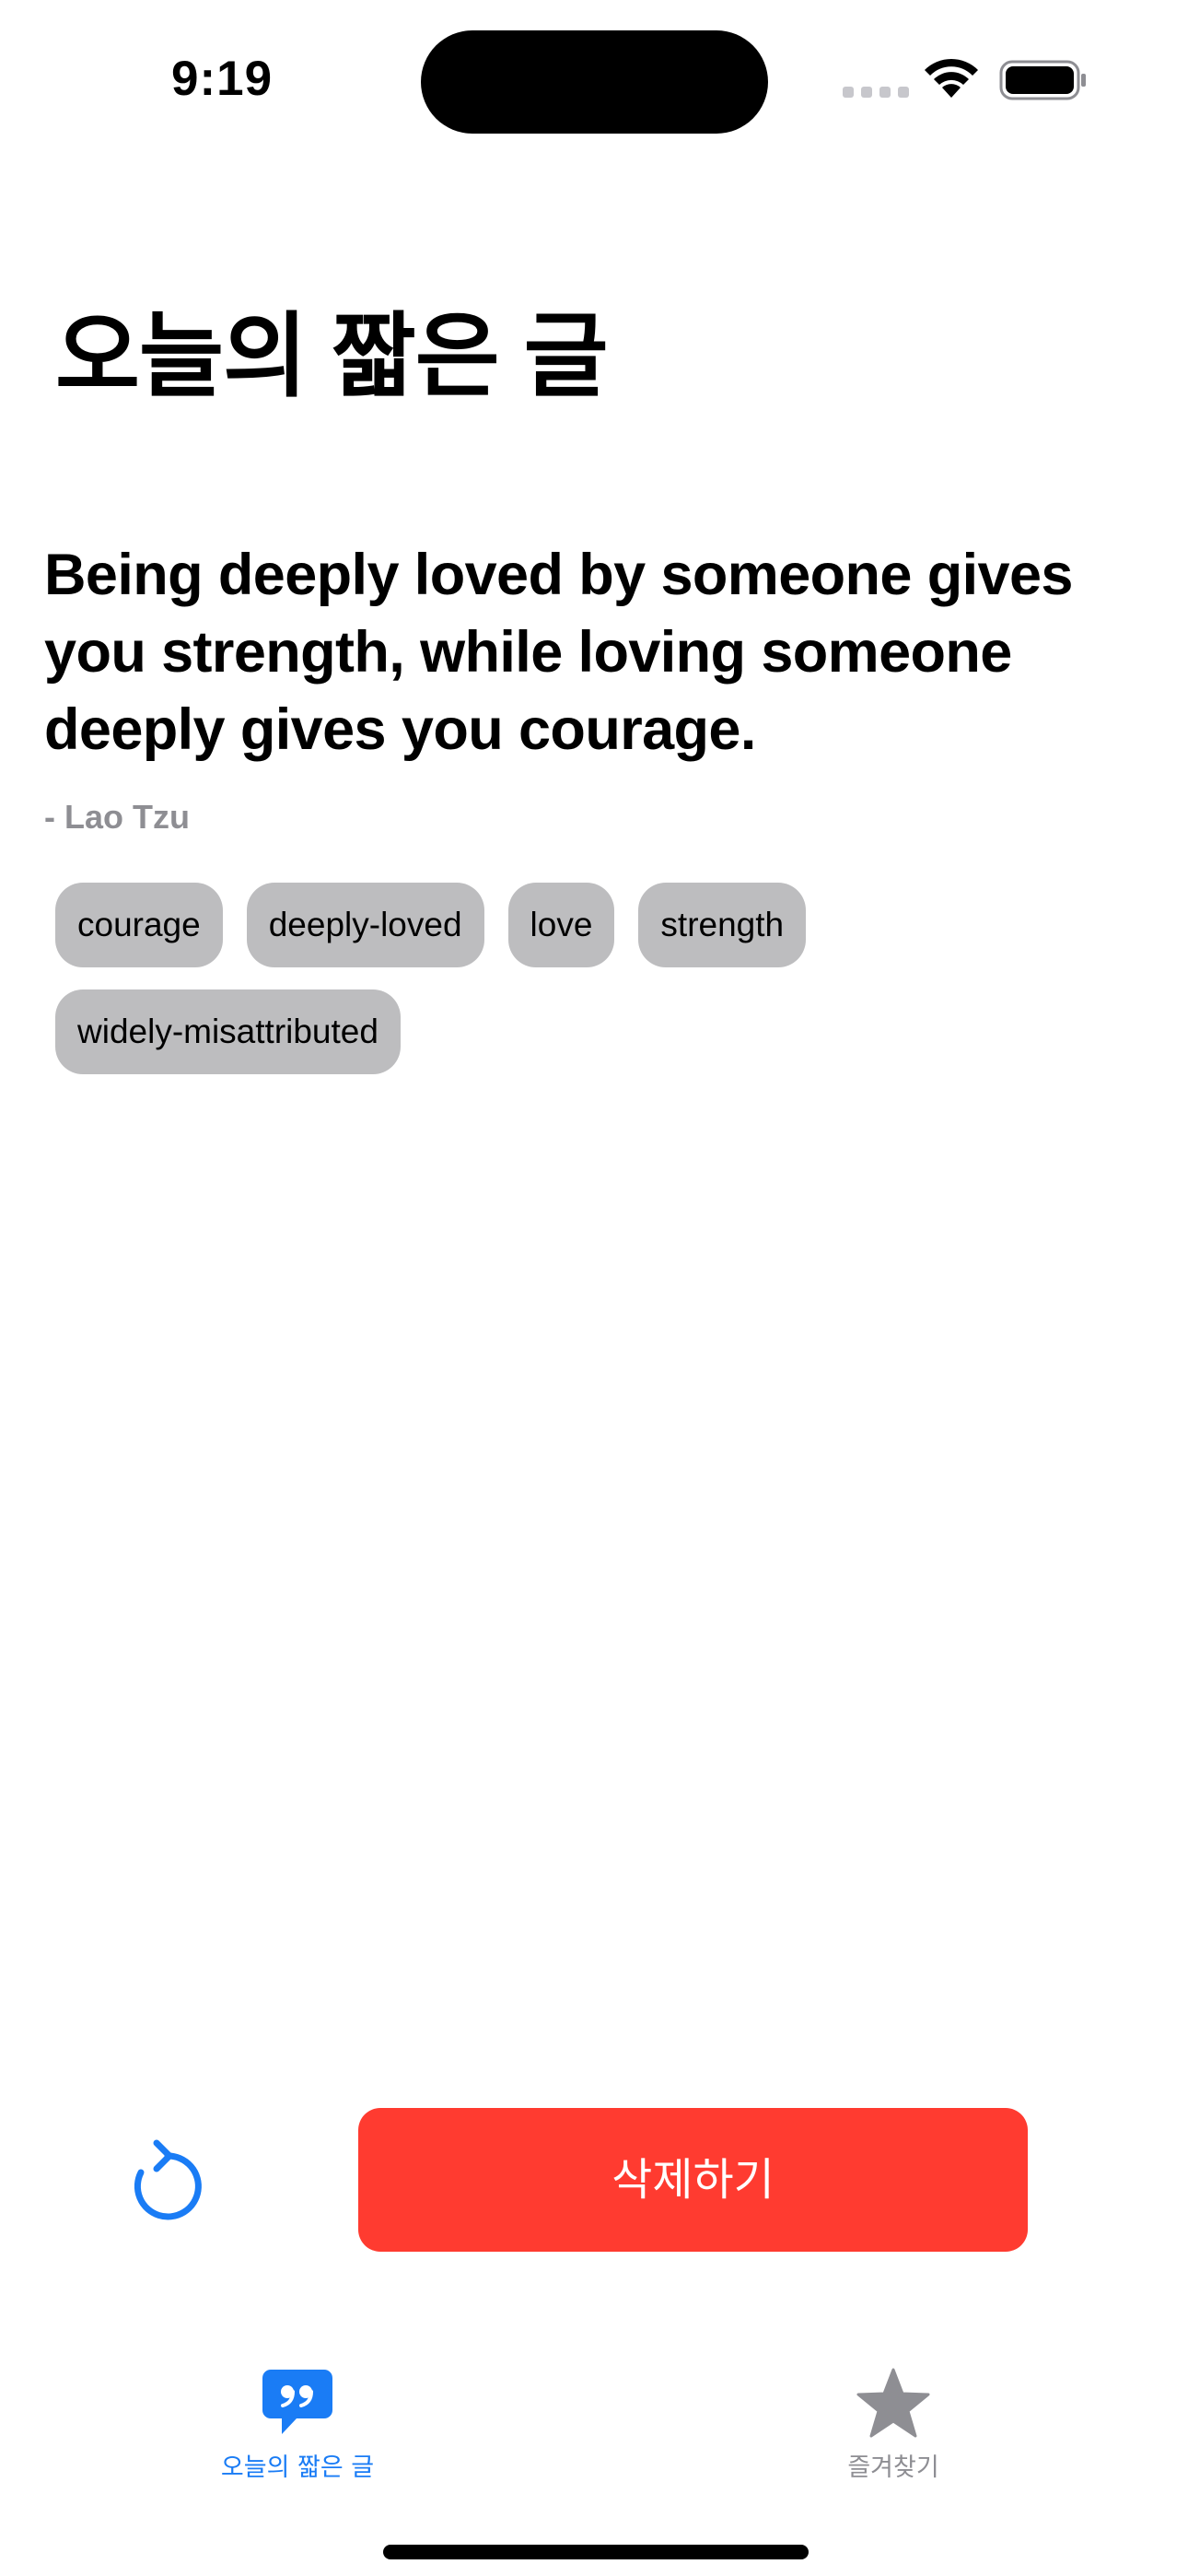  I want to click on quote-bubble-icon, so click(297, 2402).